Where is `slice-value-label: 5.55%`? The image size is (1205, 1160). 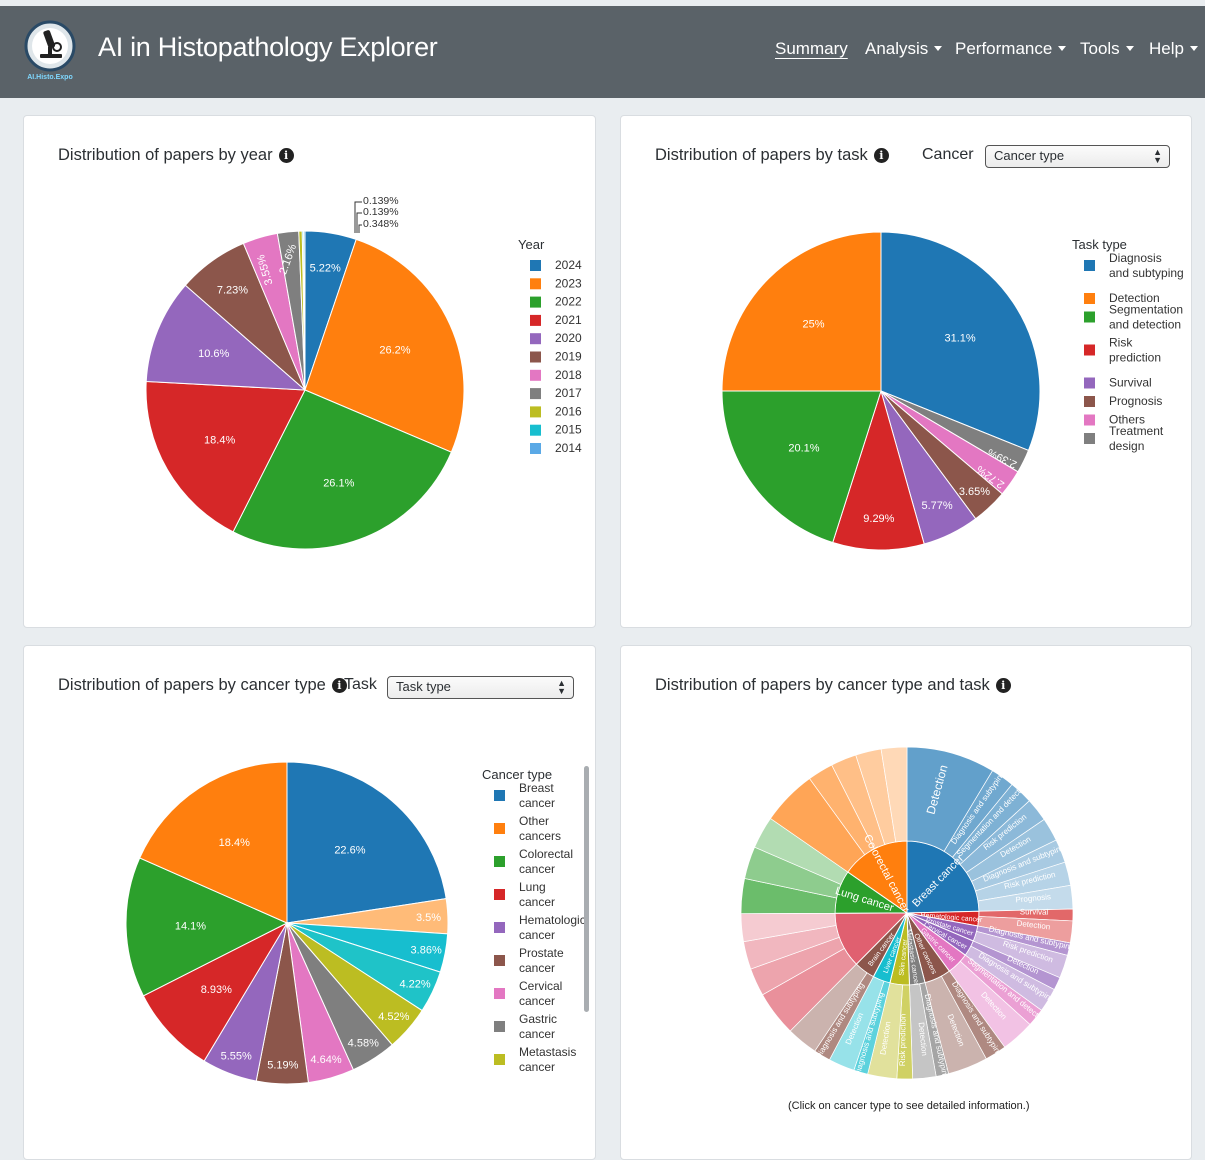
slice-value-label: 5.55% is located at coordinates (236, 1056).